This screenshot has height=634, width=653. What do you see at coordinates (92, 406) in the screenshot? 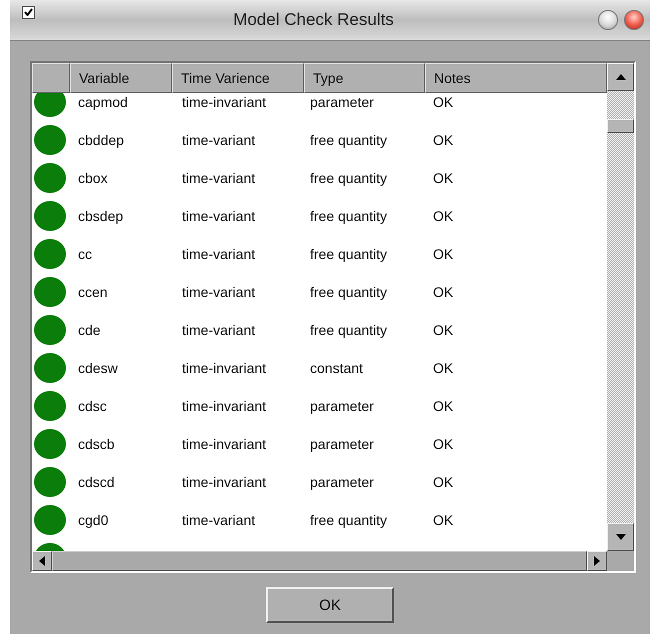
I see `table-cell-text: cdsc` at bounding box center [92, 406].